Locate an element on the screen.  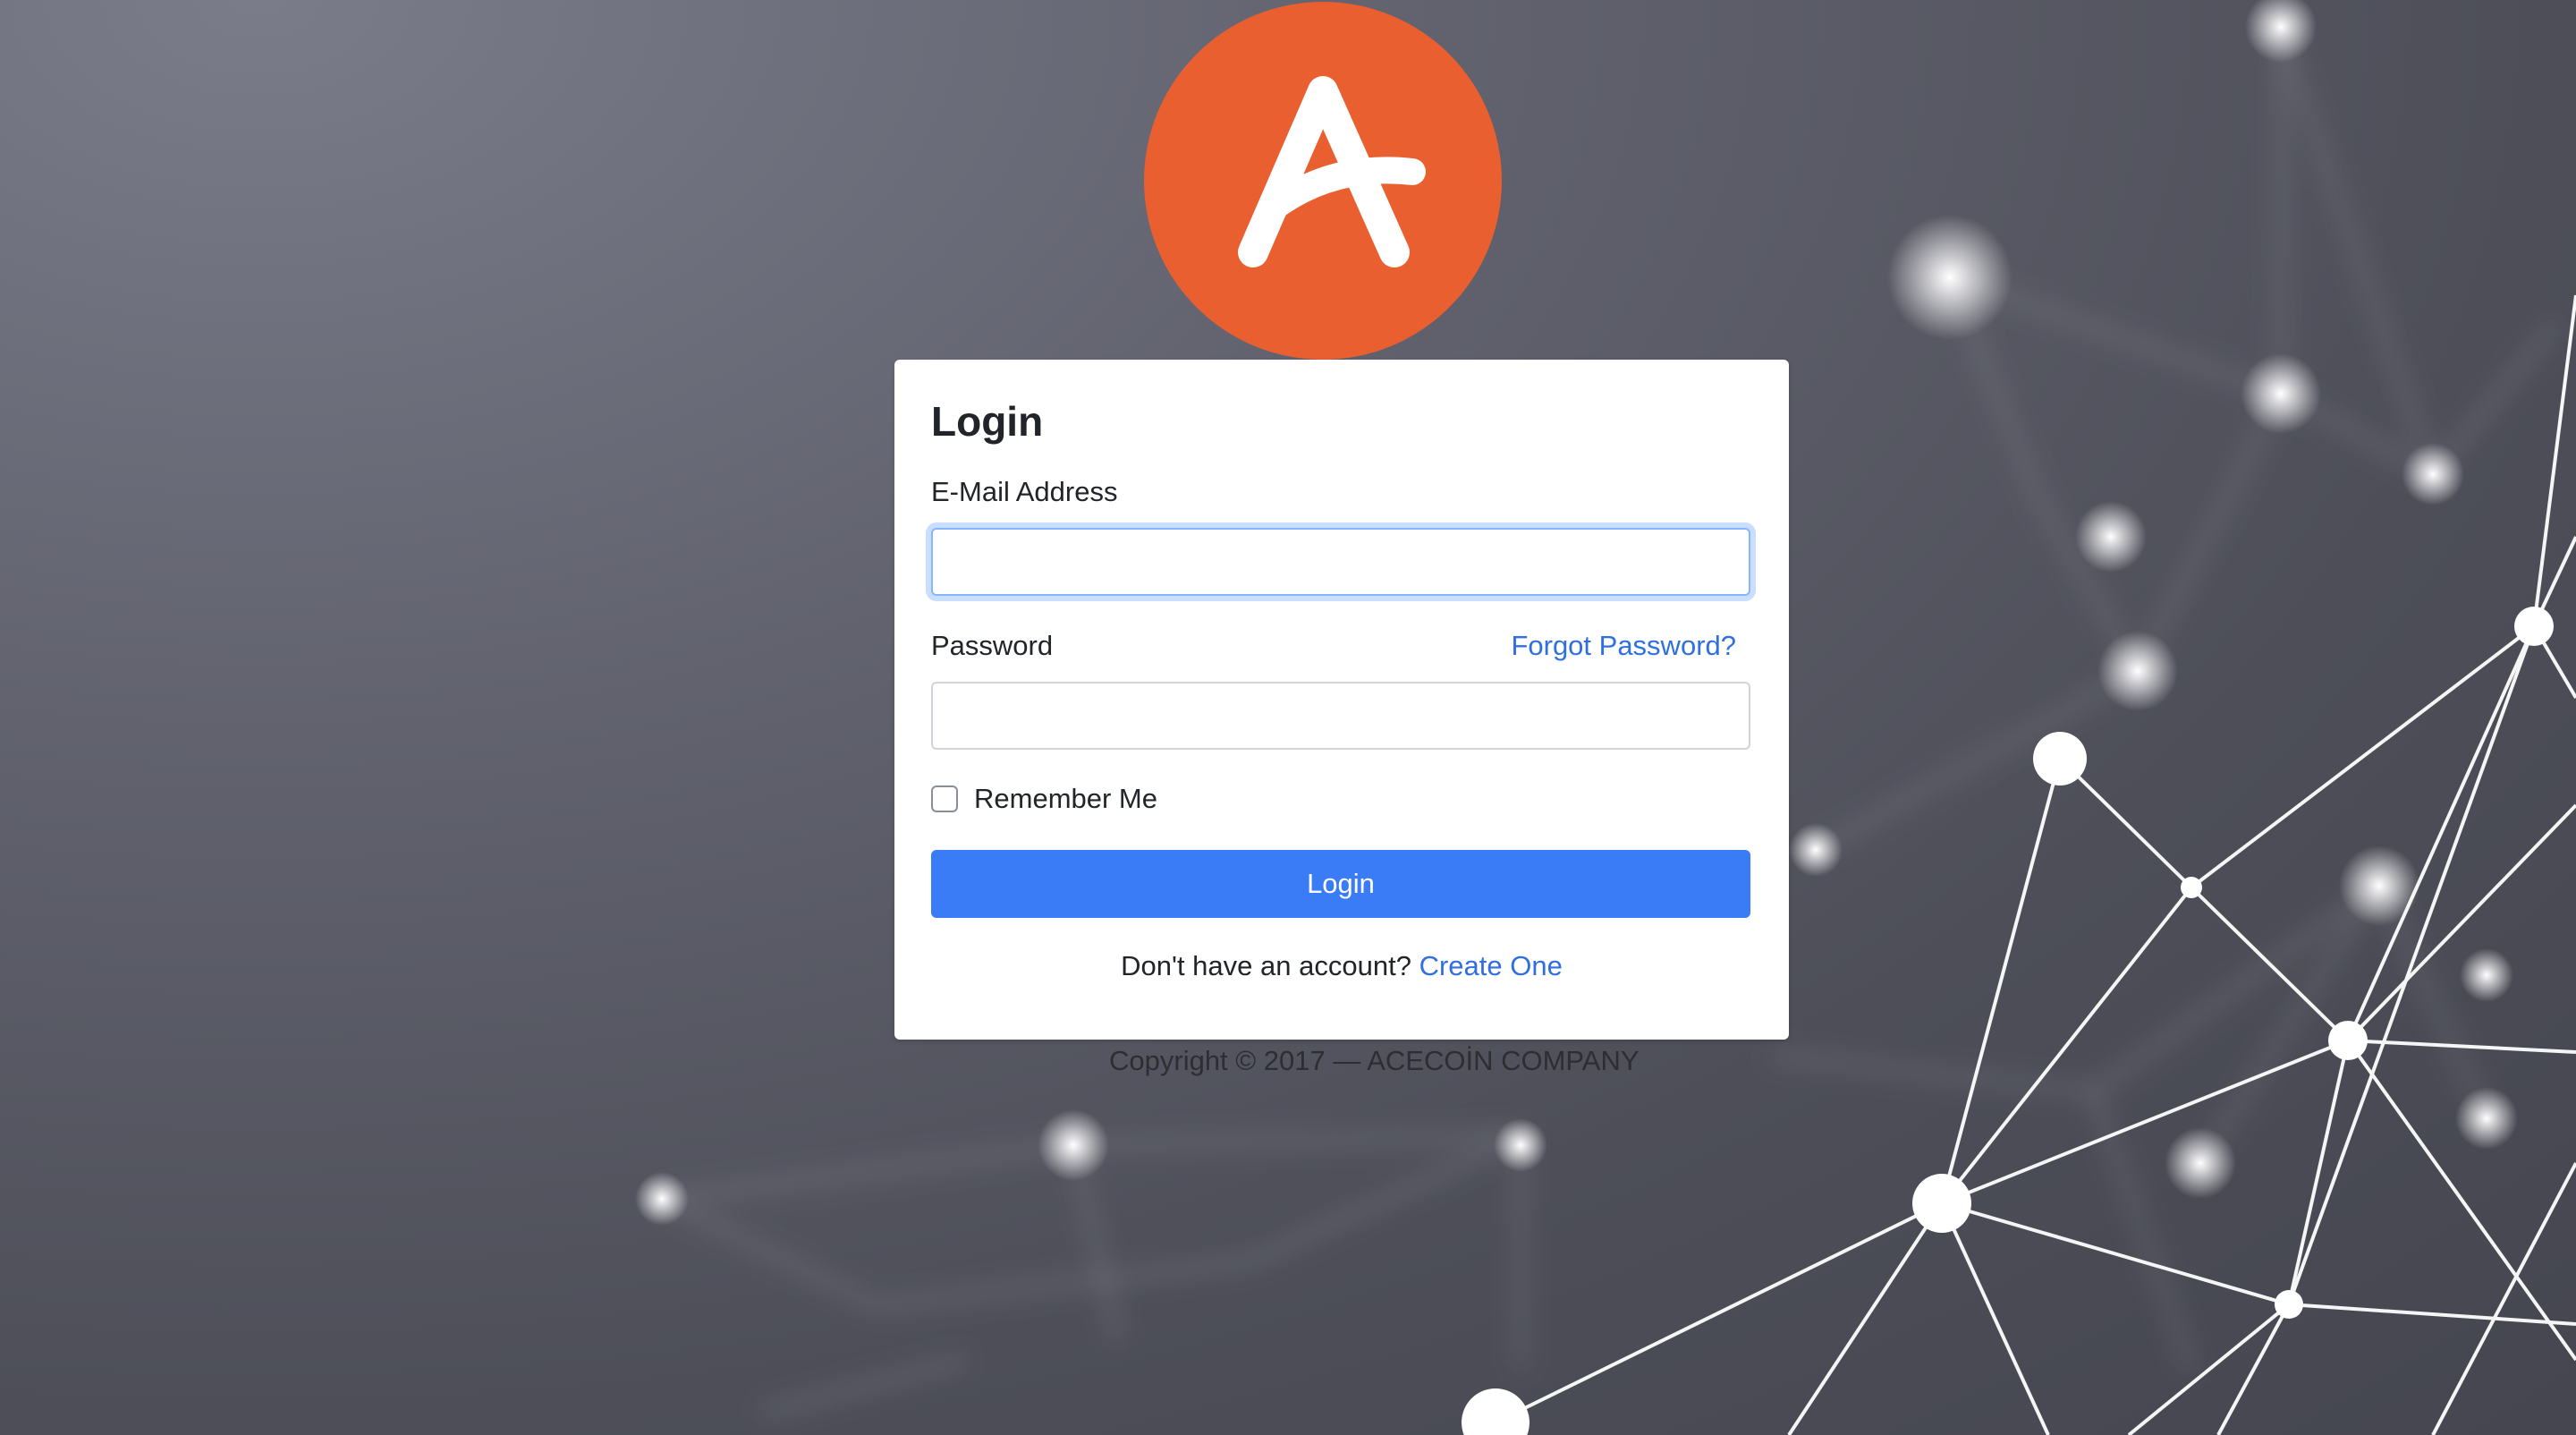
password-label: Password is located at coordinates (992, 645).